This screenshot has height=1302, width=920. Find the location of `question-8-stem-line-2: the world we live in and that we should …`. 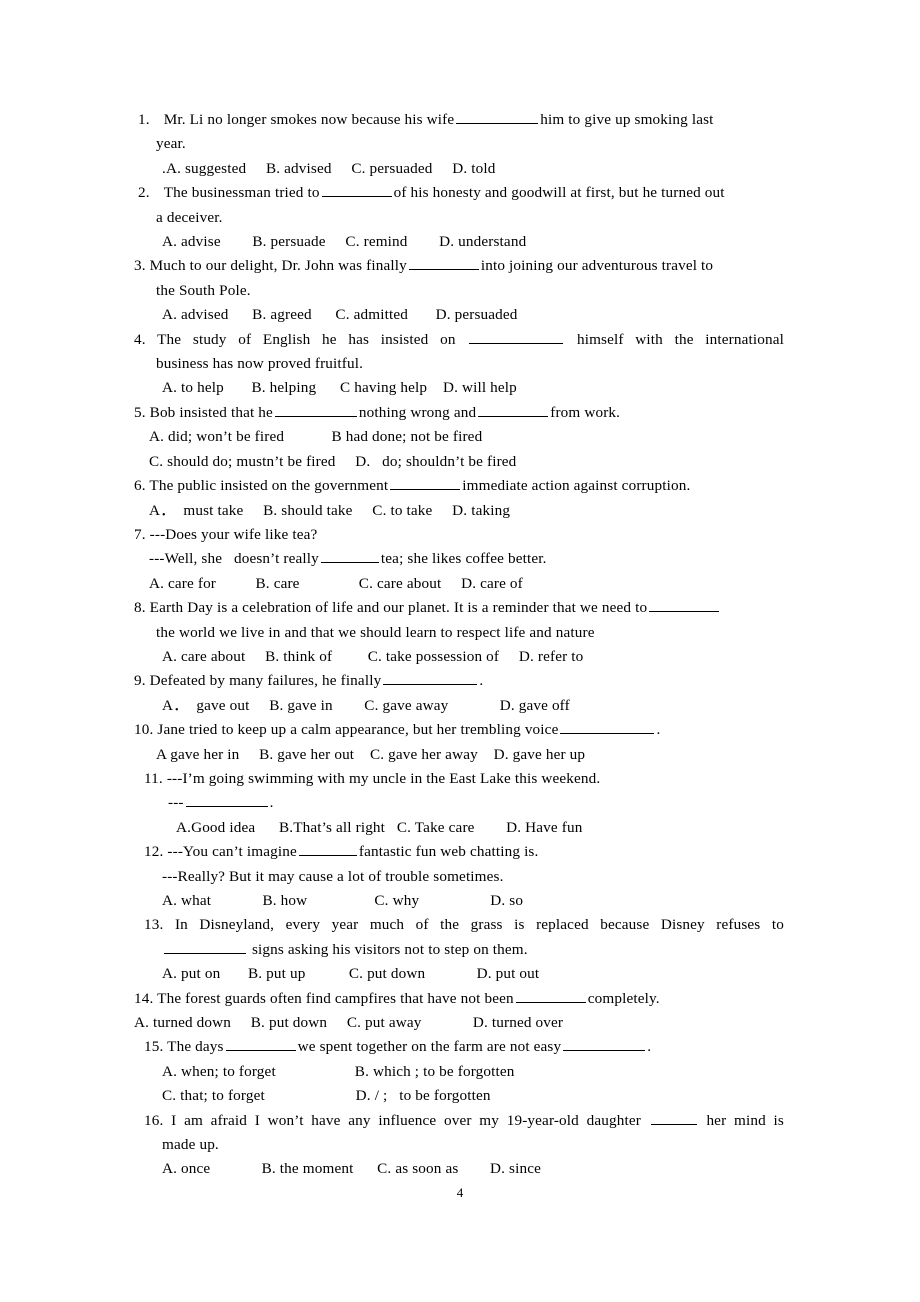

question-8-stem-line-2: the world we live in and that we should … is located at coordinates (375, 632).